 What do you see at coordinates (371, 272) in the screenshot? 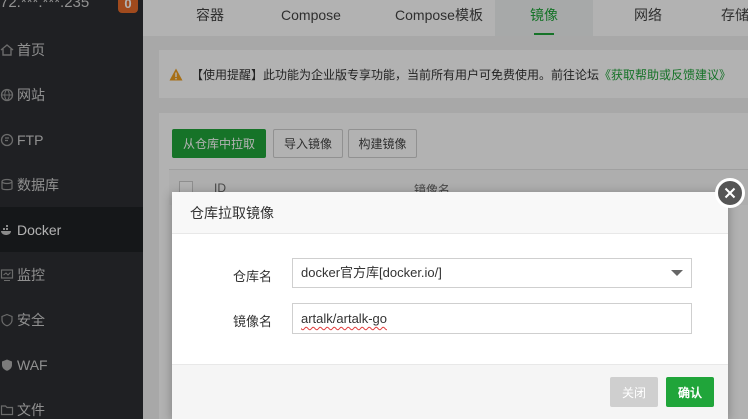
I see `registry-selected-value: docker官方库[docker.io/]` at bounding box center [371, 272].